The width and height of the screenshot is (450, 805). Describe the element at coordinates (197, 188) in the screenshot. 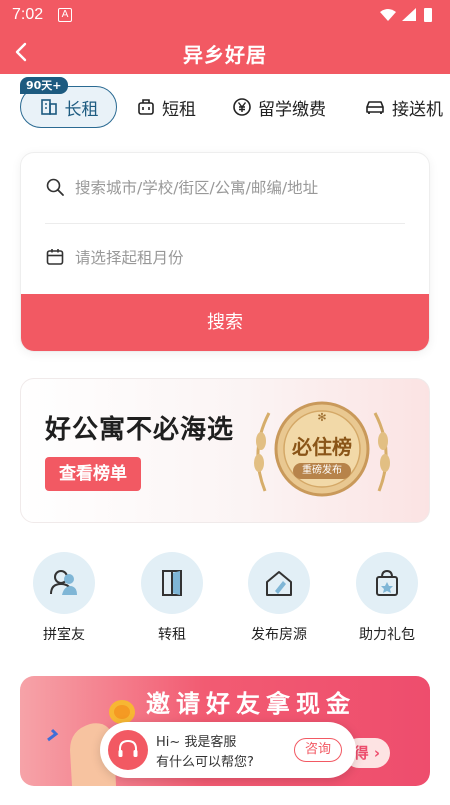

I see `location-placeholder: 搜索城市/学校/街区/公寓/邮编/地址` at that location.